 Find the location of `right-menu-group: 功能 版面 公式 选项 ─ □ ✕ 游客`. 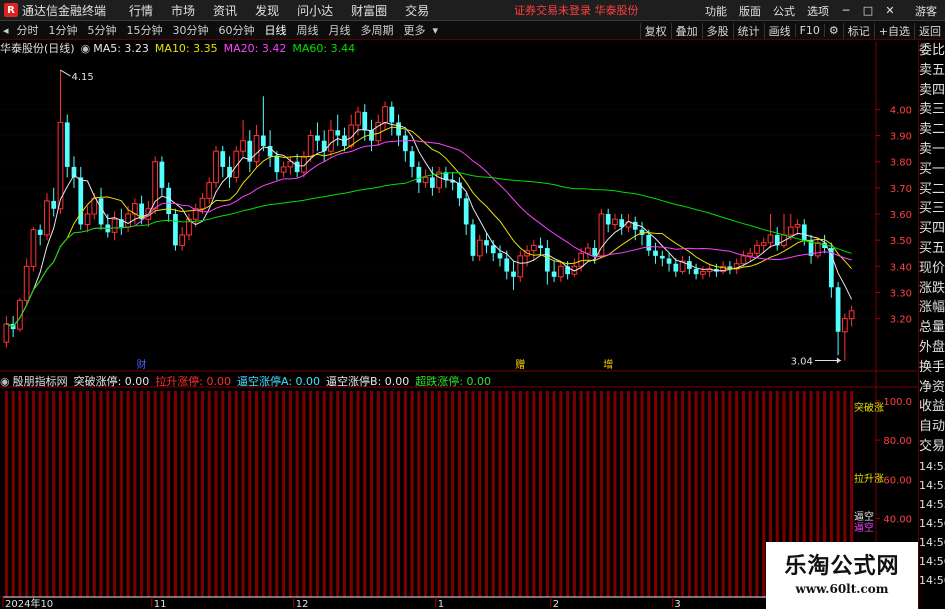

right-menu-group: 功能 版面 公式 选项 ─ □ ✕ 游客 is located at coordinates (822, 10).